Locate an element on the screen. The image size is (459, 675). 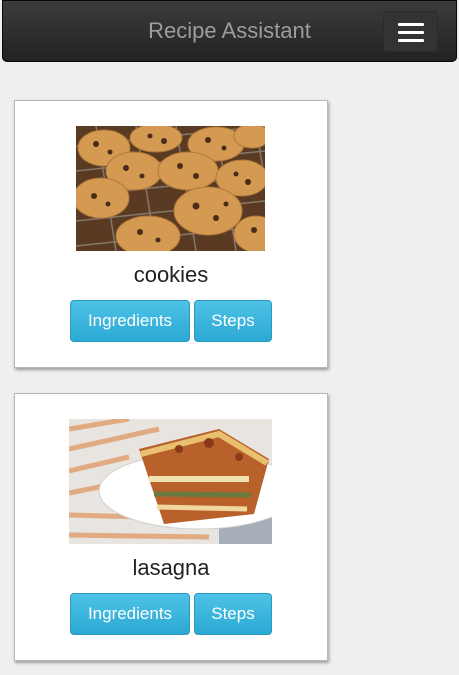
menu-toggle-button is located at coordinates (410, 31).